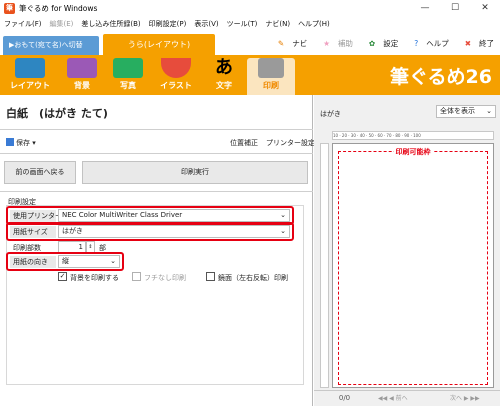 This screenshot has width=500, height=406. I want to click on preview-status-bar: 0/0 ◀◀ ◀ 前へ 次へ ▶ ▶▶, so click(407, 398).